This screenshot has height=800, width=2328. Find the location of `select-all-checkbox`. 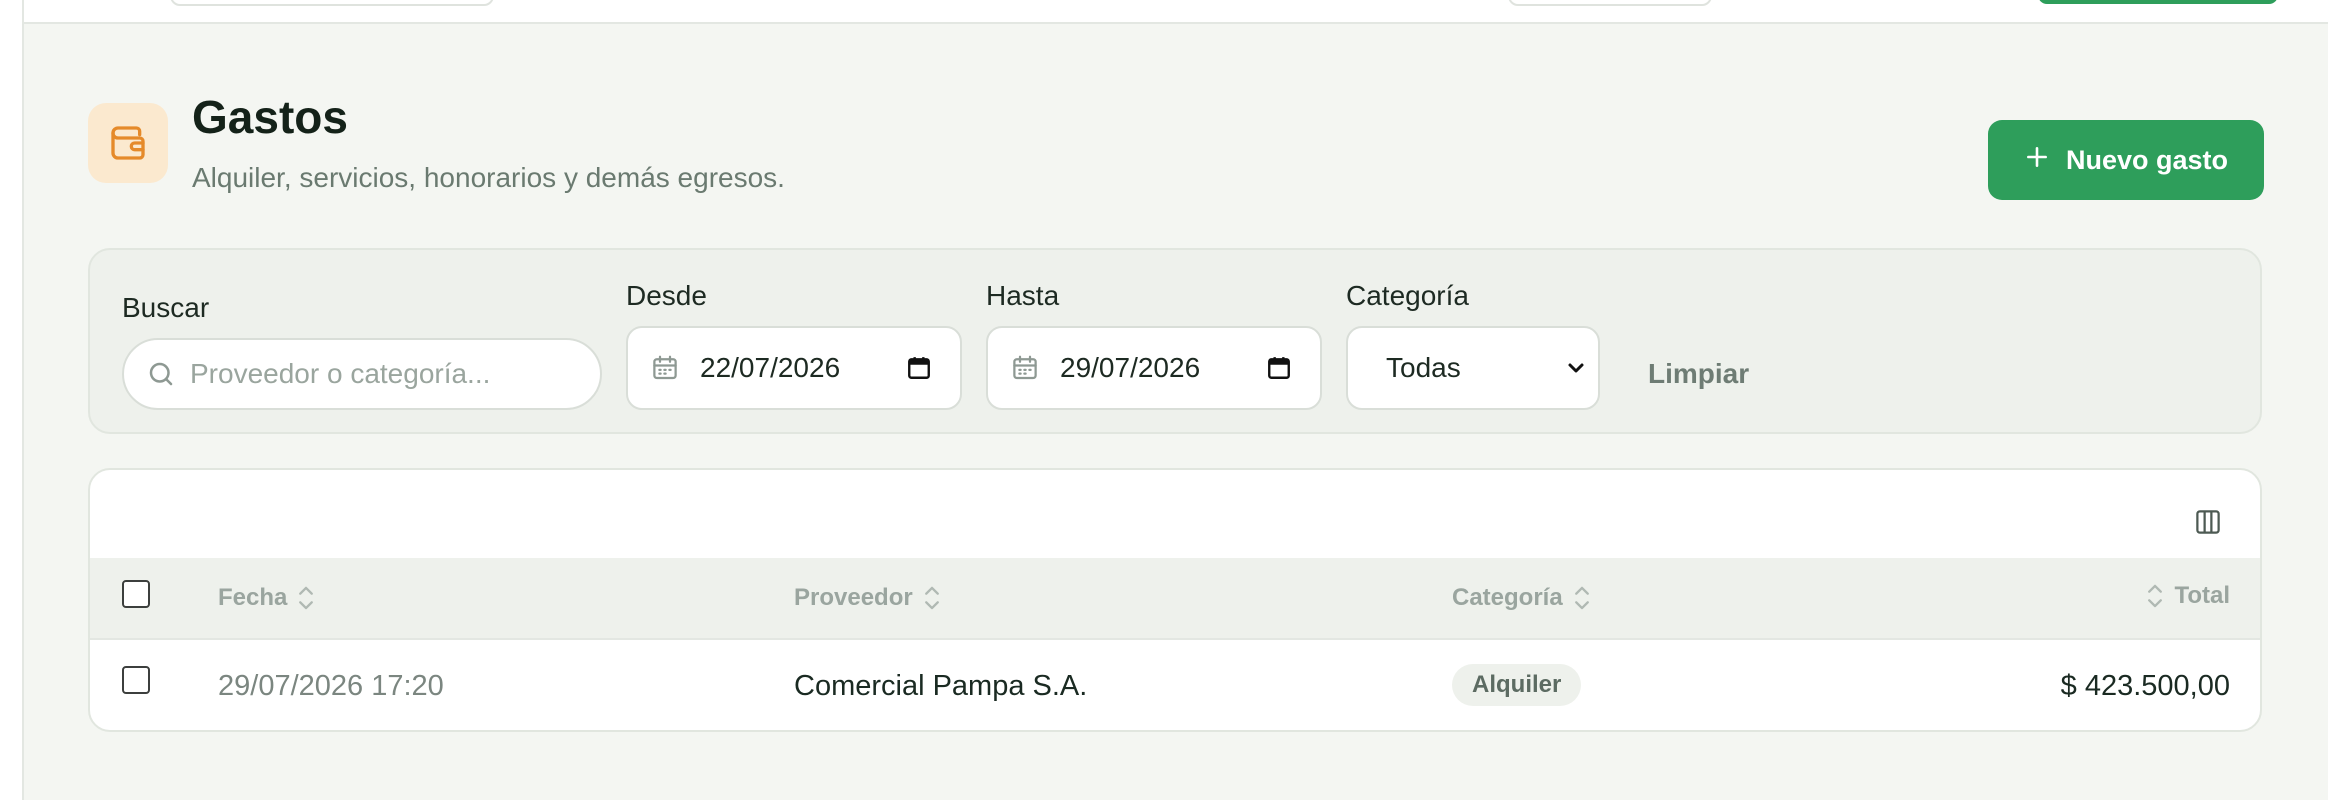

select-all-checkbox is located at coordinates (136, 594).